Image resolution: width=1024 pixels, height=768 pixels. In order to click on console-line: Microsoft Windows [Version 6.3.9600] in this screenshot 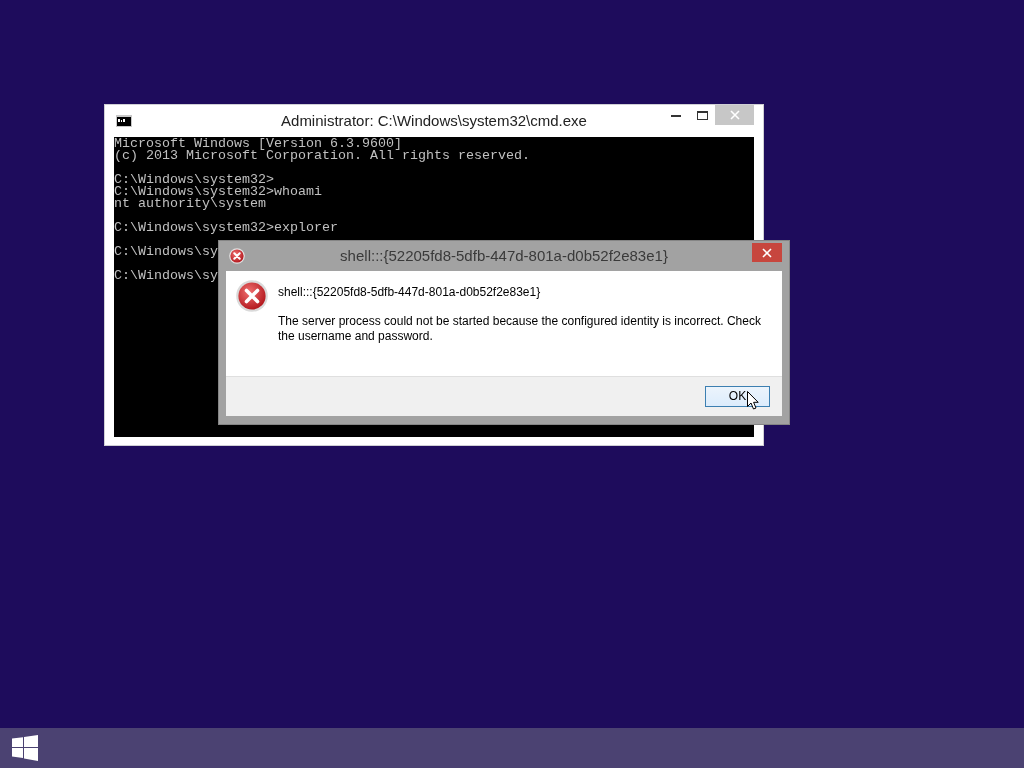, I will do `click(258, 144)`.